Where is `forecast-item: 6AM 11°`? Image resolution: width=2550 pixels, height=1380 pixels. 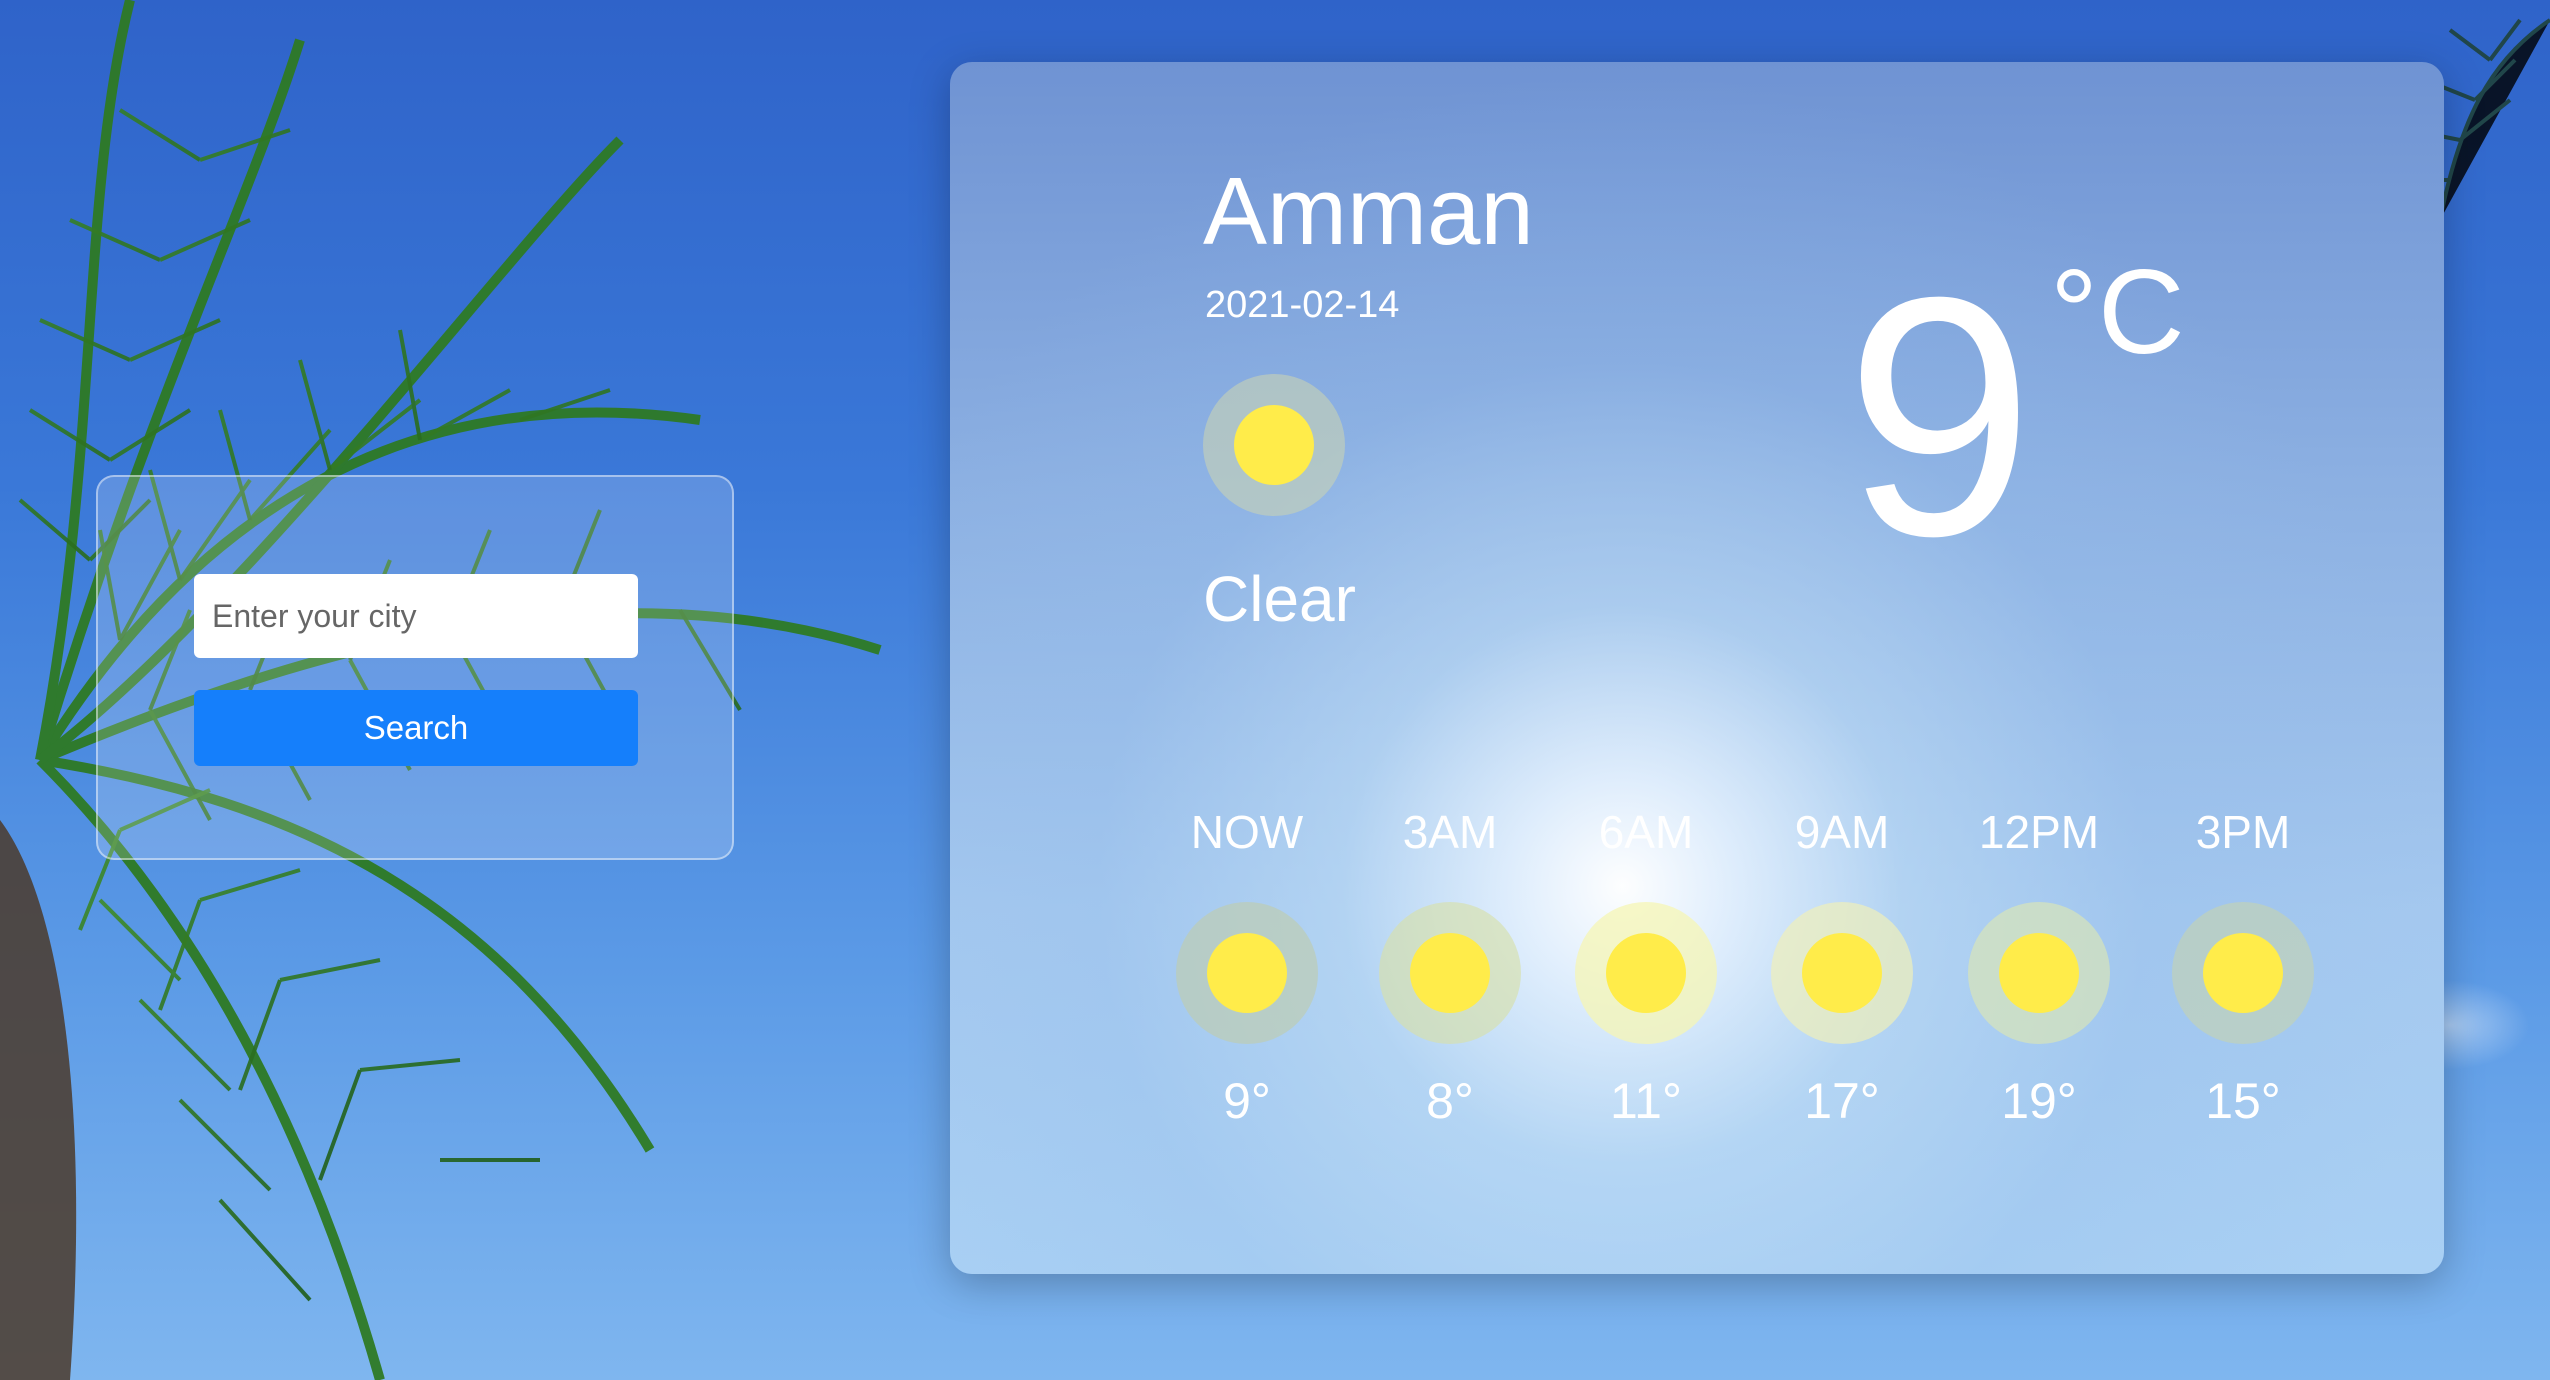 forecast-item: 6AM 11° is located at coordinates (1646, 966).